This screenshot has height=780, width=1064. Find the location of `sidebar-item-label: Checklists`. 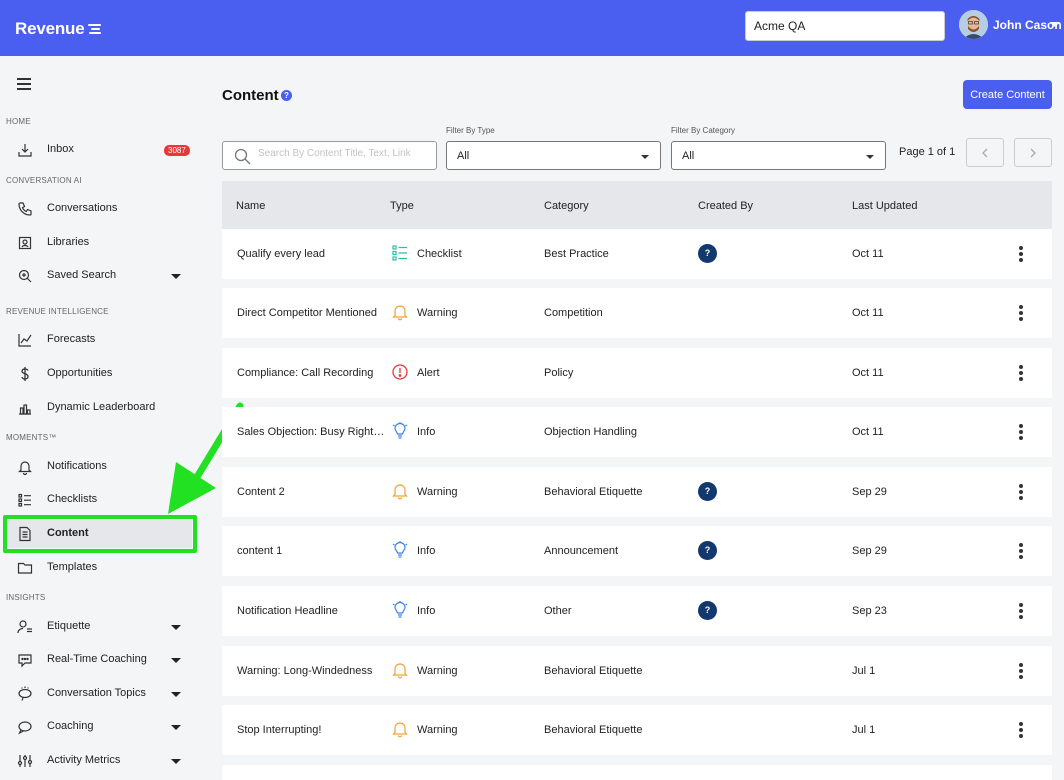

sidebar-item-label: Checklists is located at coordinates (72, 499).